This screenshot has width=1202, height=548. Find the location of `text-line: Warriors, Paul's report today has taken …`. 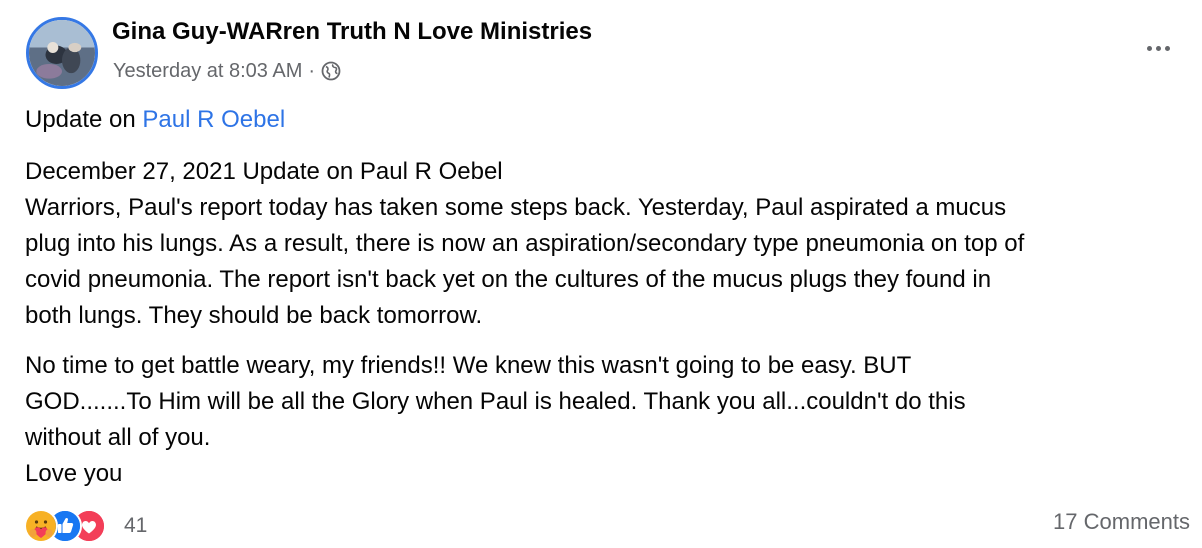

text-line: Warriors, Paul's report today has taken … is located at coordinates (516, 207).